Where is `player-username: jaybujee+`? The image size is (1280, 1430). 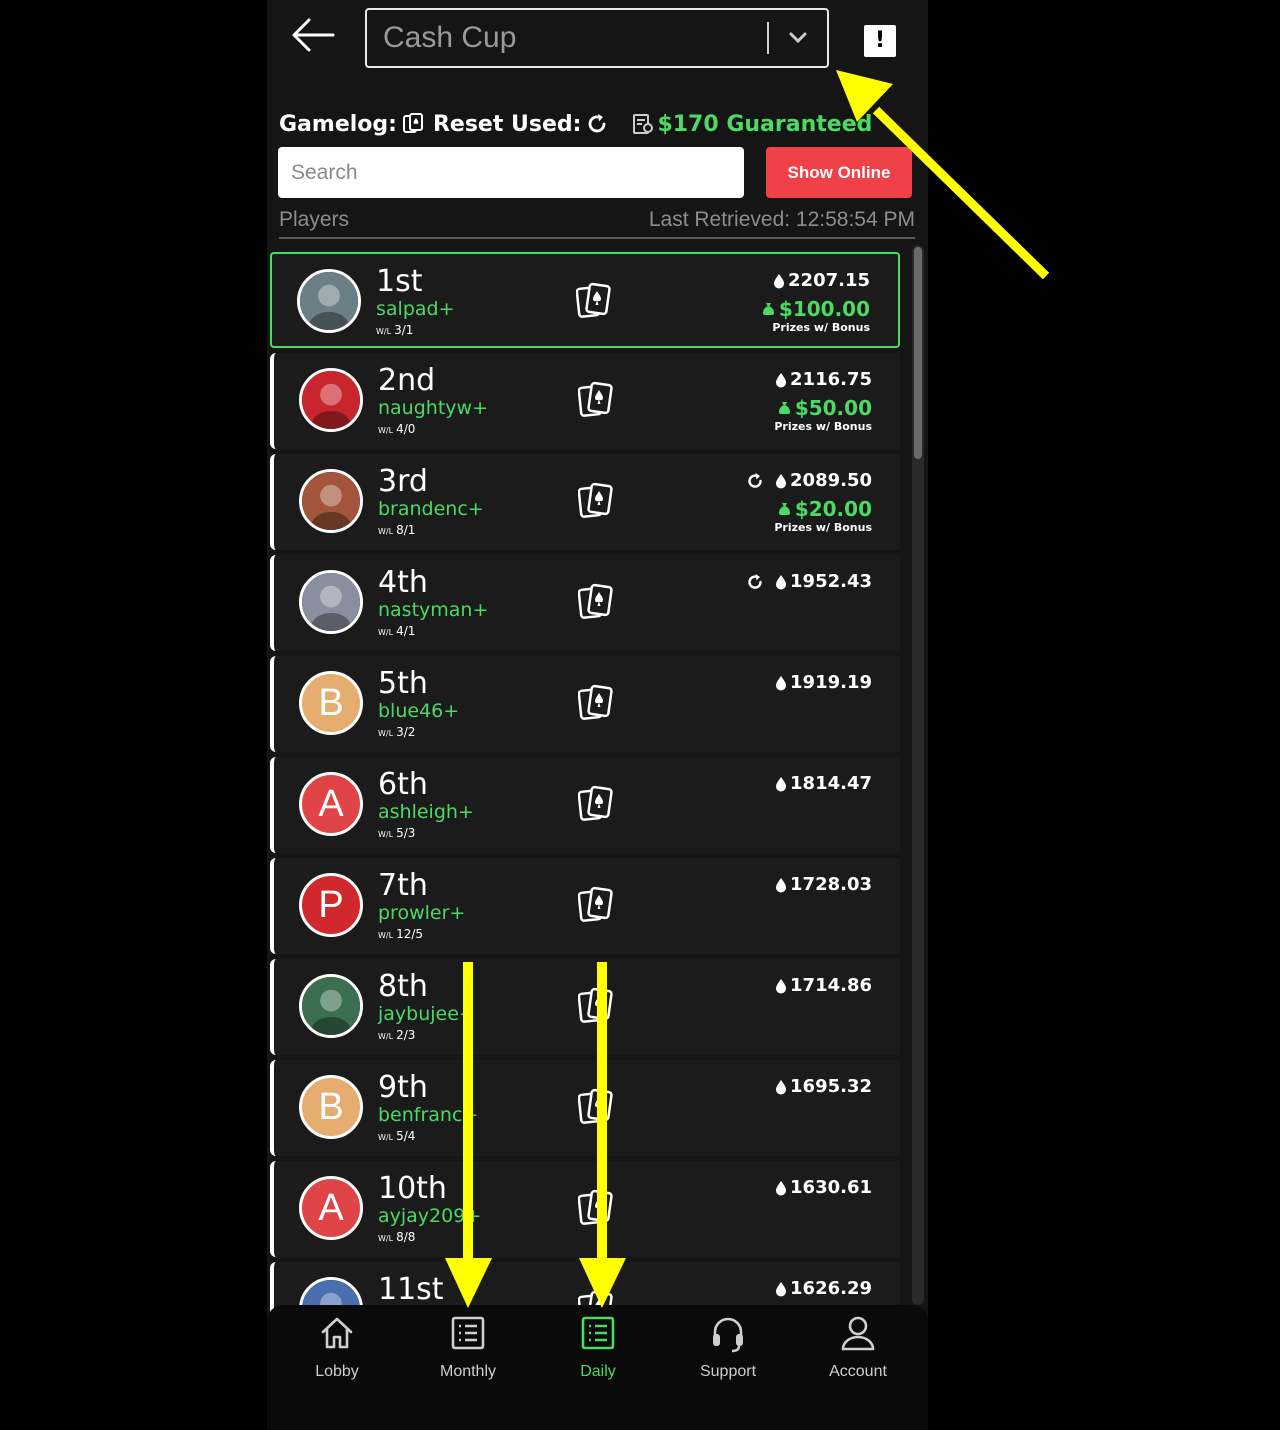 player-username: jaybujee+ is located at coordinates (426, 1014).